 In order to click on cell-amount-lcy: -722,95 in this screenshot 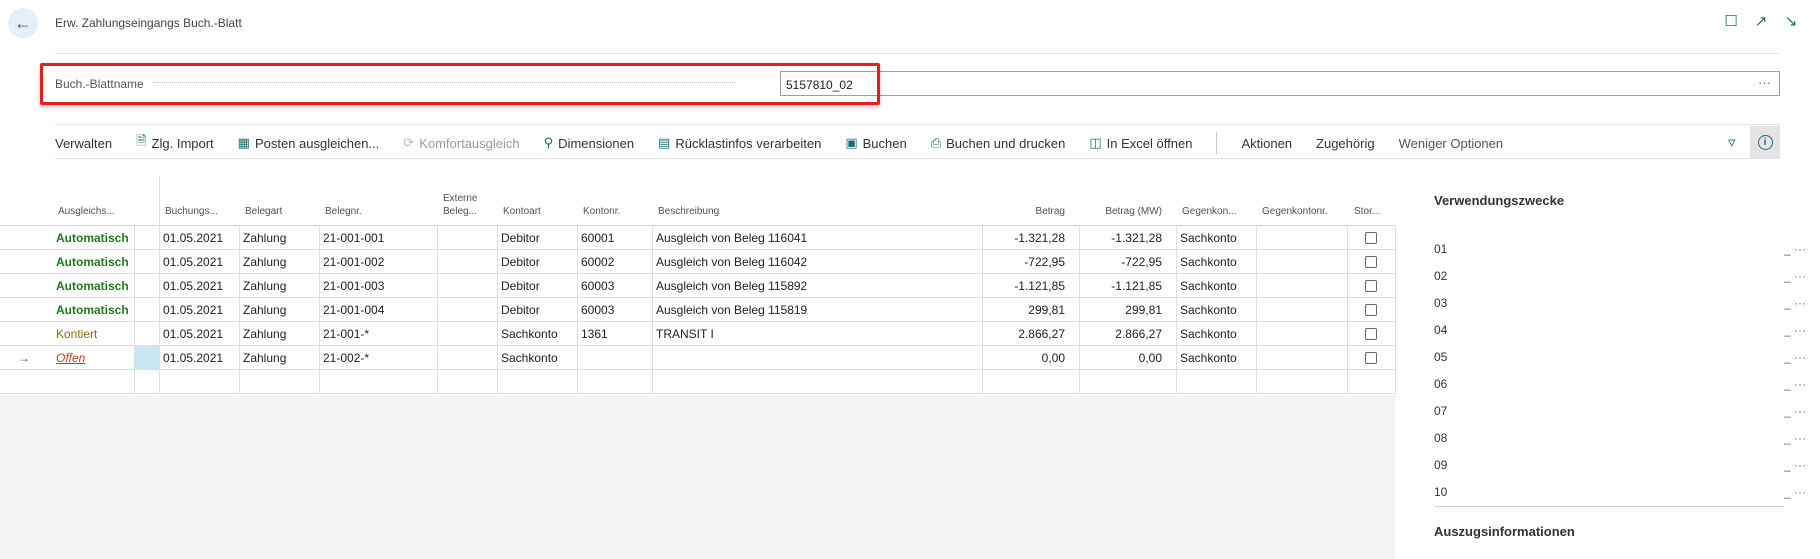, I will do `click(1122, 262)`.